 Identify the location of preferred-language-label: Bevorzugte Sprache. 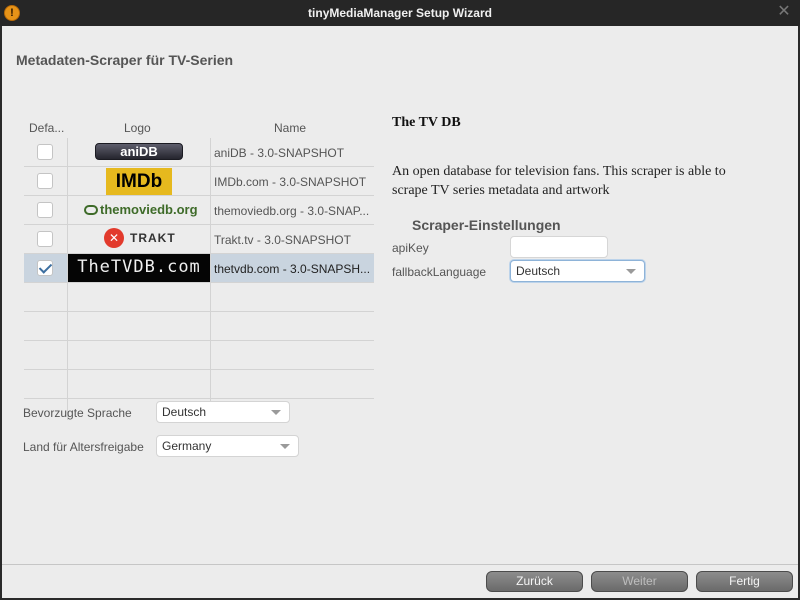
(77, 413).